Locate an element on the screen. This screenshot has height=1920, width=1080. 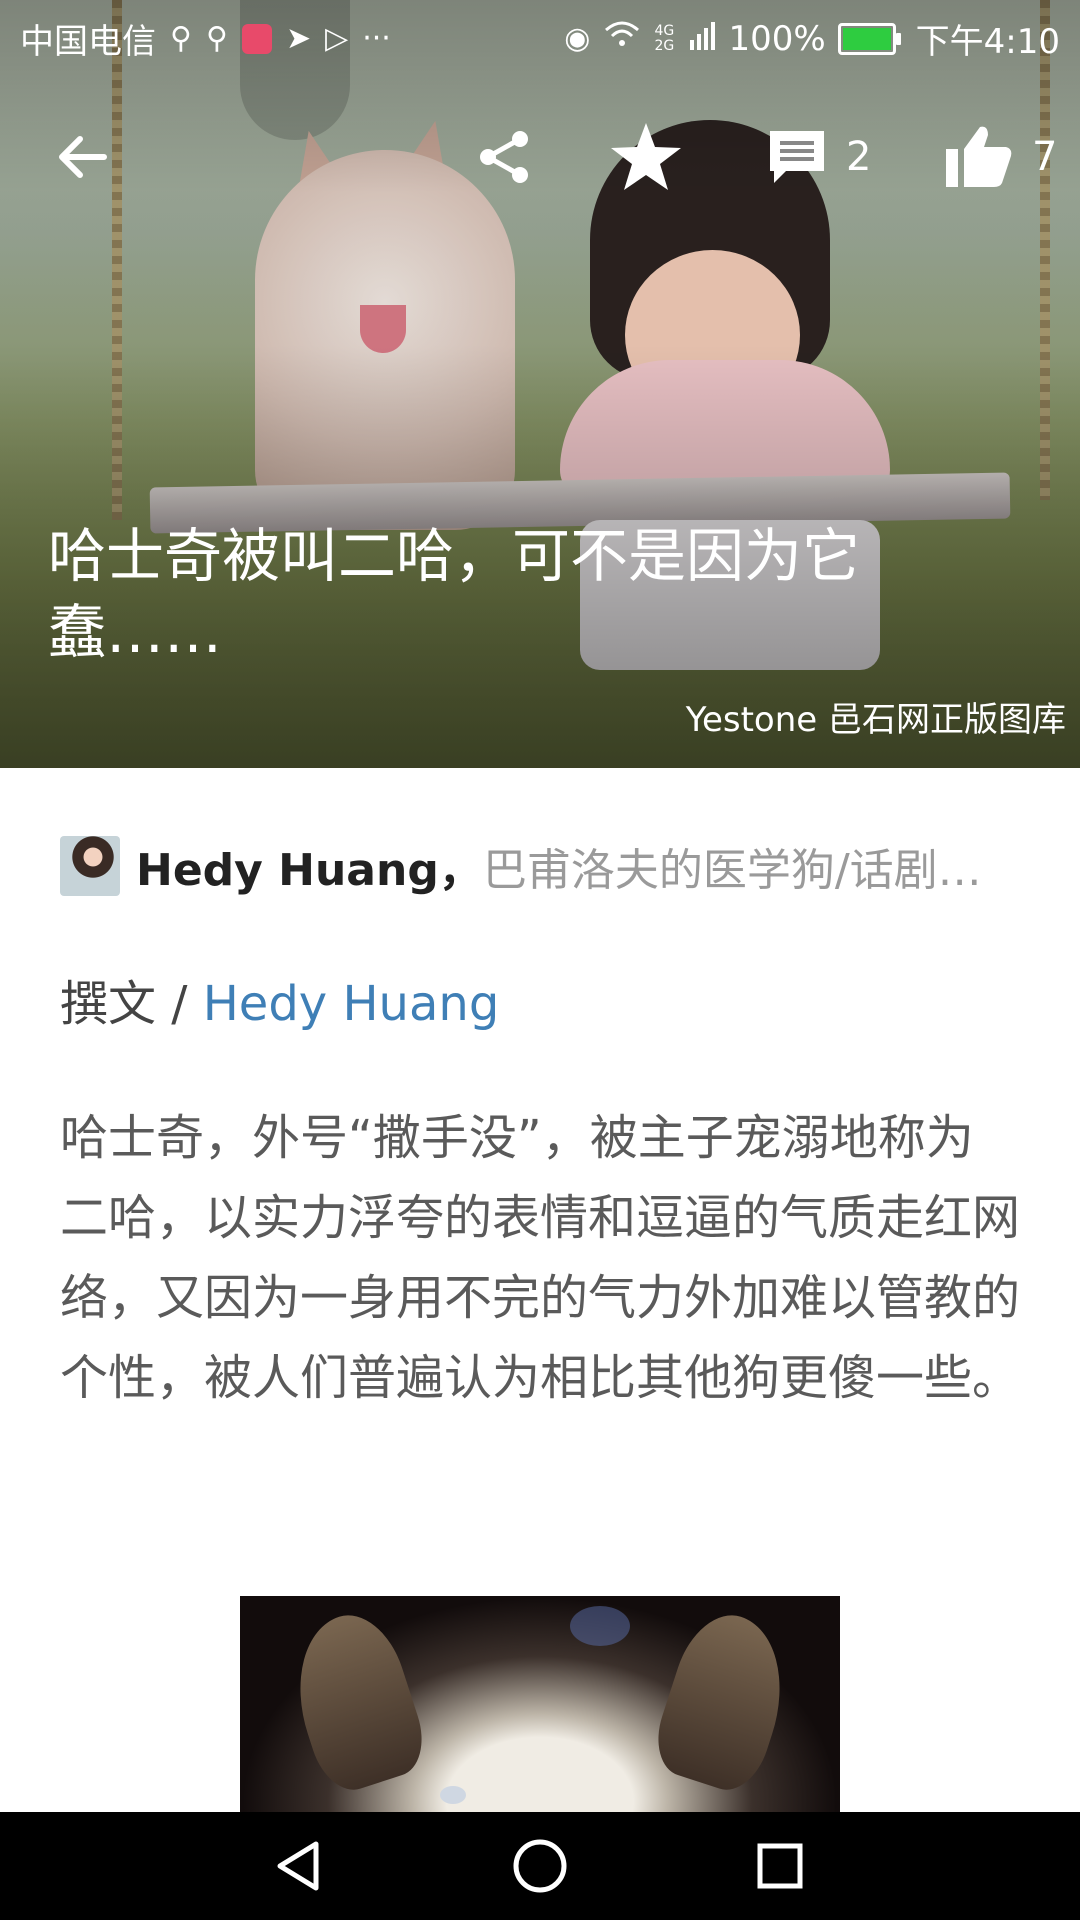
back-arrow-icon is located at coordinates (83, 157).